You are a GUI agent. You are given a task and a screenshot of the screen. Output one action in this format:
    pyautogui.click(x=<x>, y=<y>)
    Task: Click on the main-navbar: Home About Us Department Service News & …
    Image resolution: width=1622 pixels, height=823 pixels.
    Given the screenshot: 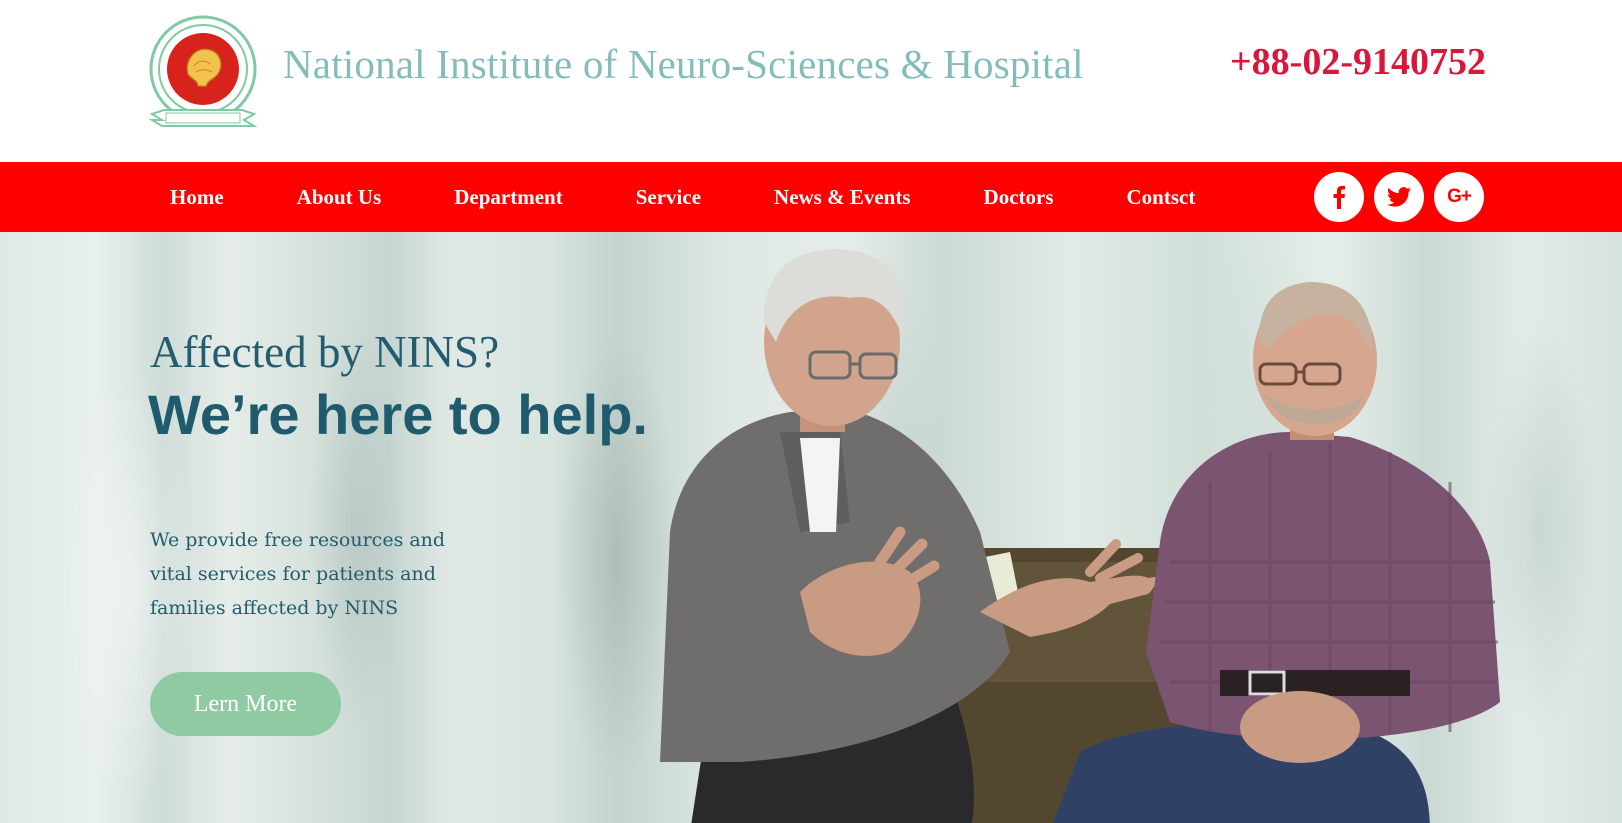 What is the action you would take?
    pyautogui.click(x=811, y=197)
    